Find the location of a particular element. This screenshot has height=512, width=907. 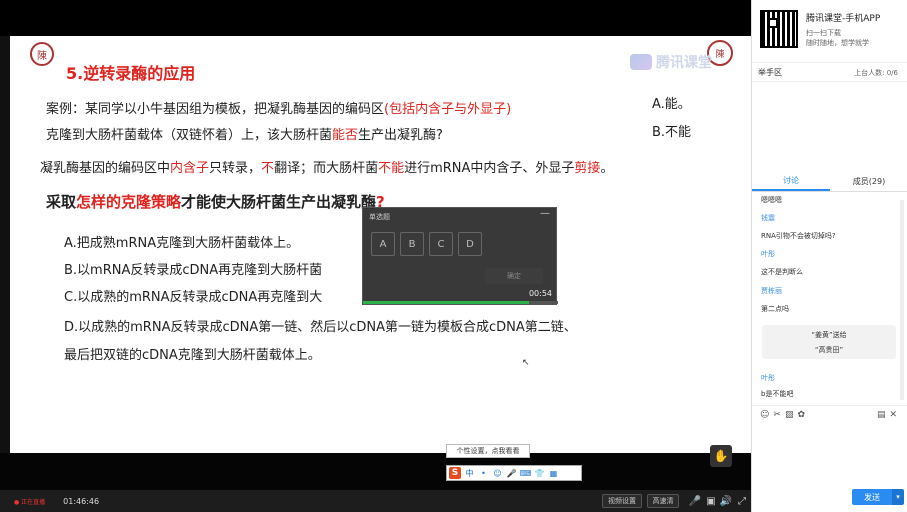

ime-voice-icon: 🎤 is located at coordinates (511, 473).